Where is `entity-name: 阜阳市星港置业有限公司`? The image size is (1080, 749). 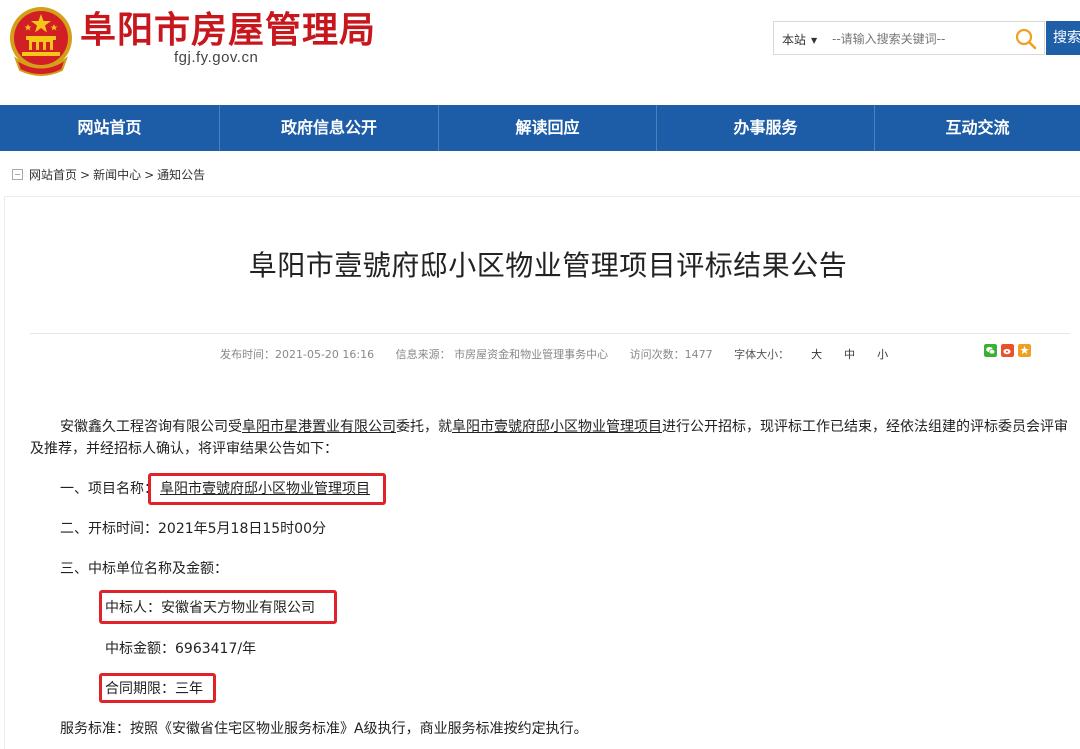
entity-name: 阜阳市星港置业有限公司 is located at coordinates (319, 427).